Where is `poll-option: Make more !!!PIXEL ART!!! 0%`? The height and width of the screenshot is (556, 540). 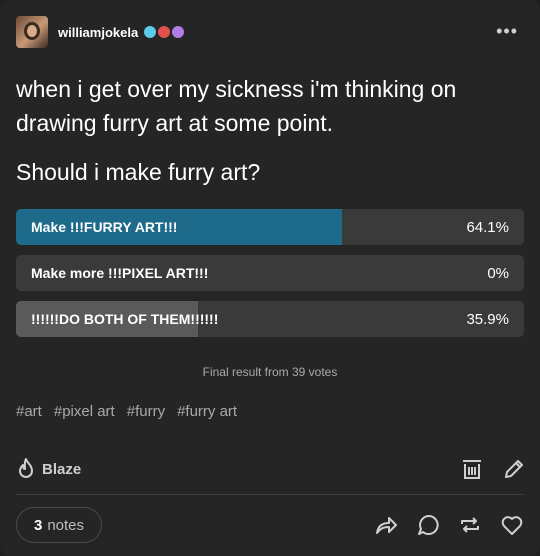 poll-option: Make more !!!PIXEL ART!!! 0% is located at coordinates (270, 273).